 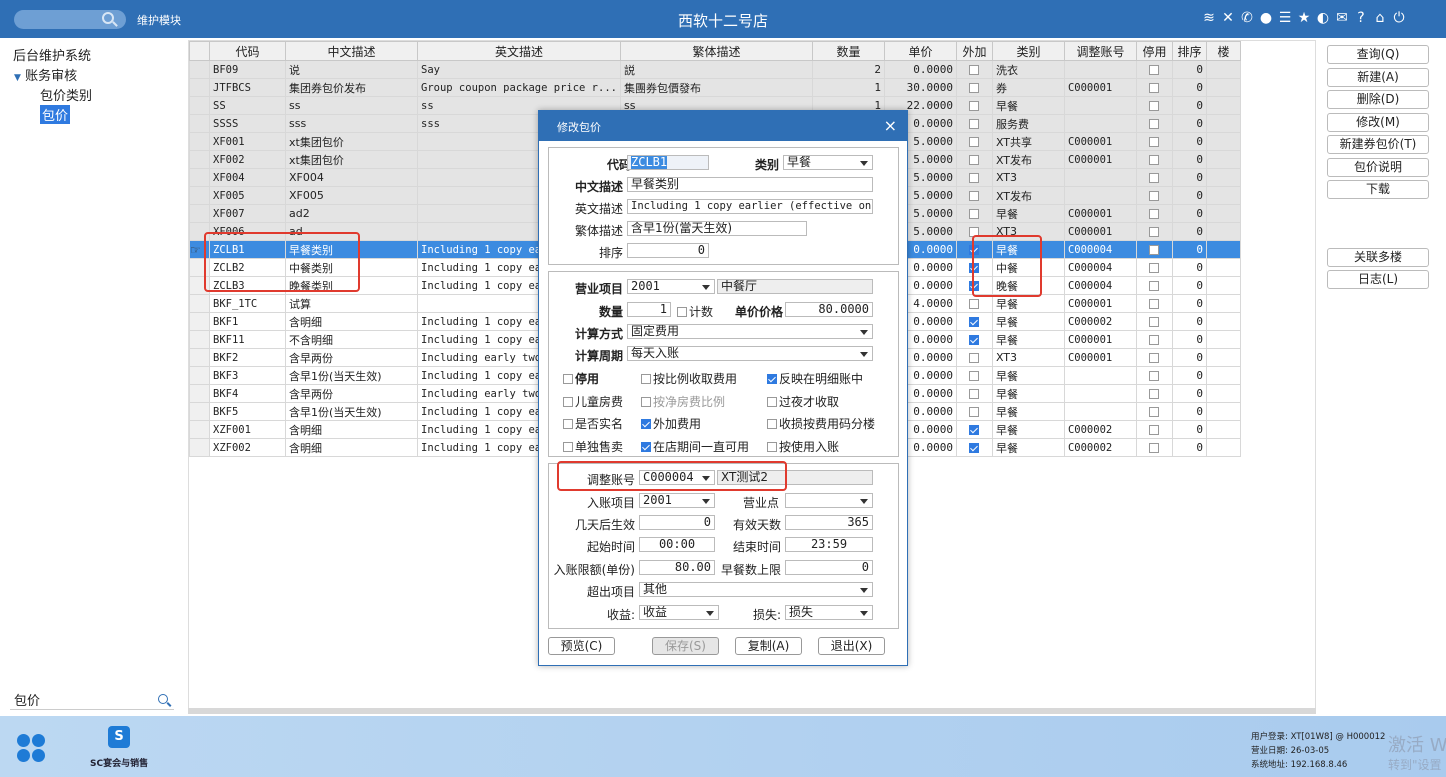 What do you see at coordinates (920, 51) in the screenshot?
I see `col-header: 单价` at bounding box center [920, 51].